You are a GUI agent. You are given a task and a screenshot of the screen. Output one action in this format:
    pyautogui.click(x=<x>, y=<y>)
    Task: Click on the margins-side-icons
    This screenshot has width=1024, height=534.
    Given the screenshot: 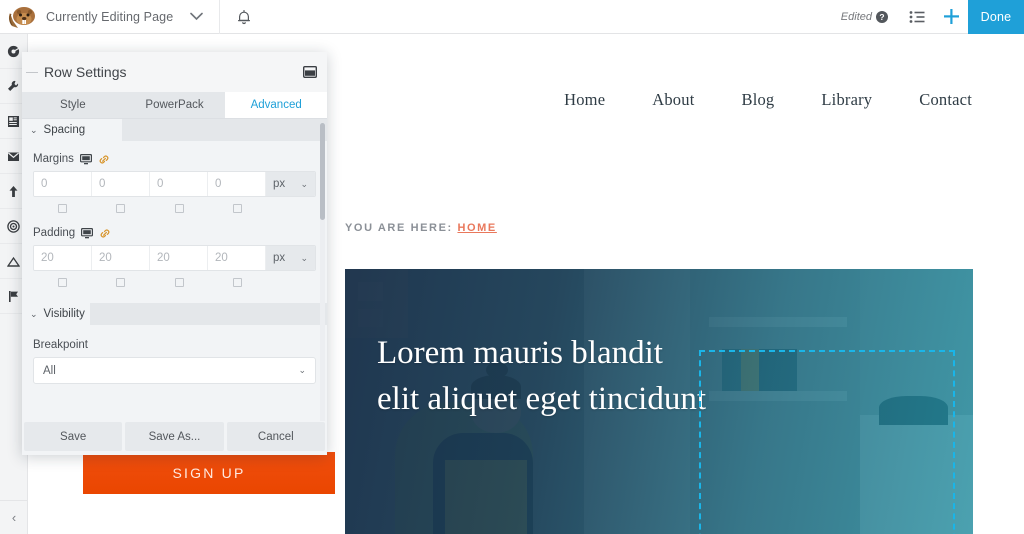 What is the action you would take?
    pyautogui.click(x=174, y=208)
    